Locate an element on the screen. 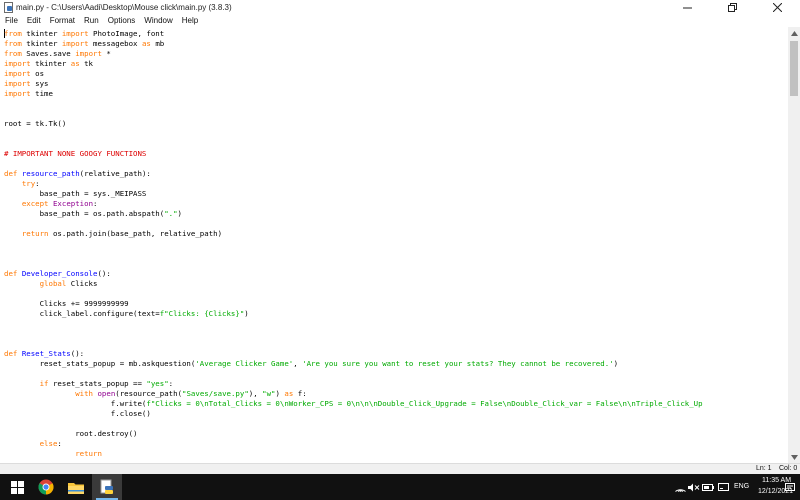 This screenshot has width=800, height=500. code-line: import os is located at coordinates (24, 74).